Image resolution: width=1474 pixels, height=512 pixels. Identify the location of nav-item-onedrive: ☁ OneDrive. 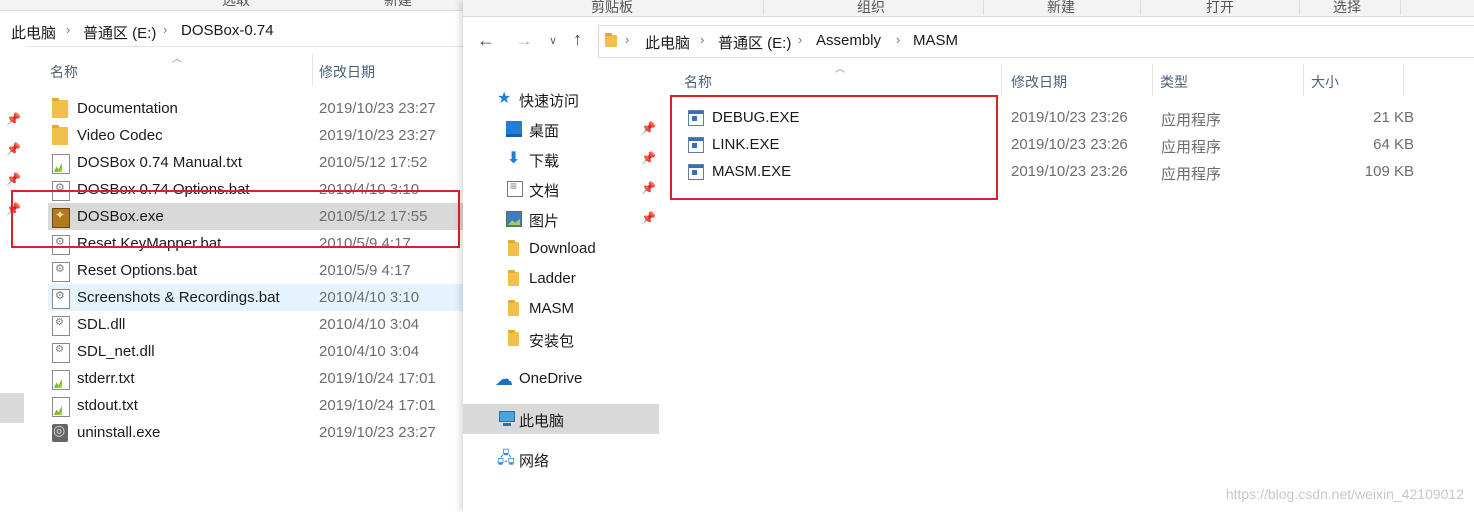
(561, 379).